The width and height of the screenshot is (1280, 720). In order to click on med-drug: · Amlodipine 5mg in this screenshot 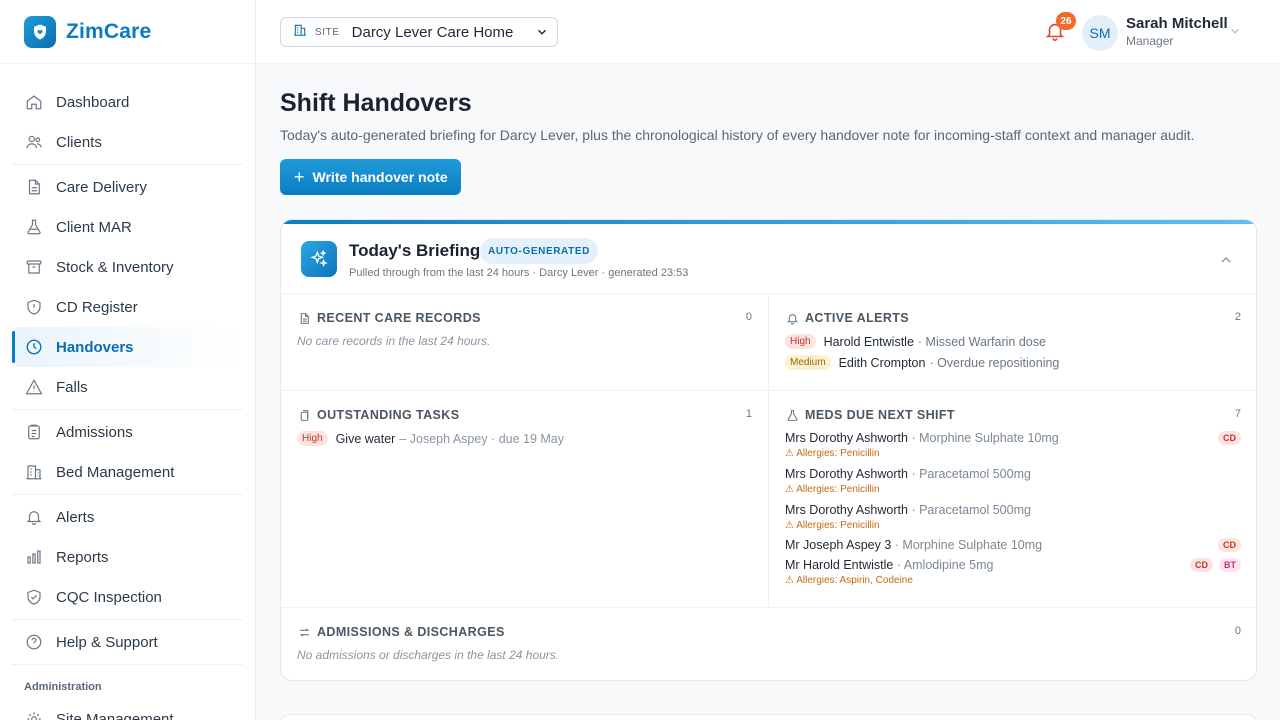, I will do `click(945, 565)`.